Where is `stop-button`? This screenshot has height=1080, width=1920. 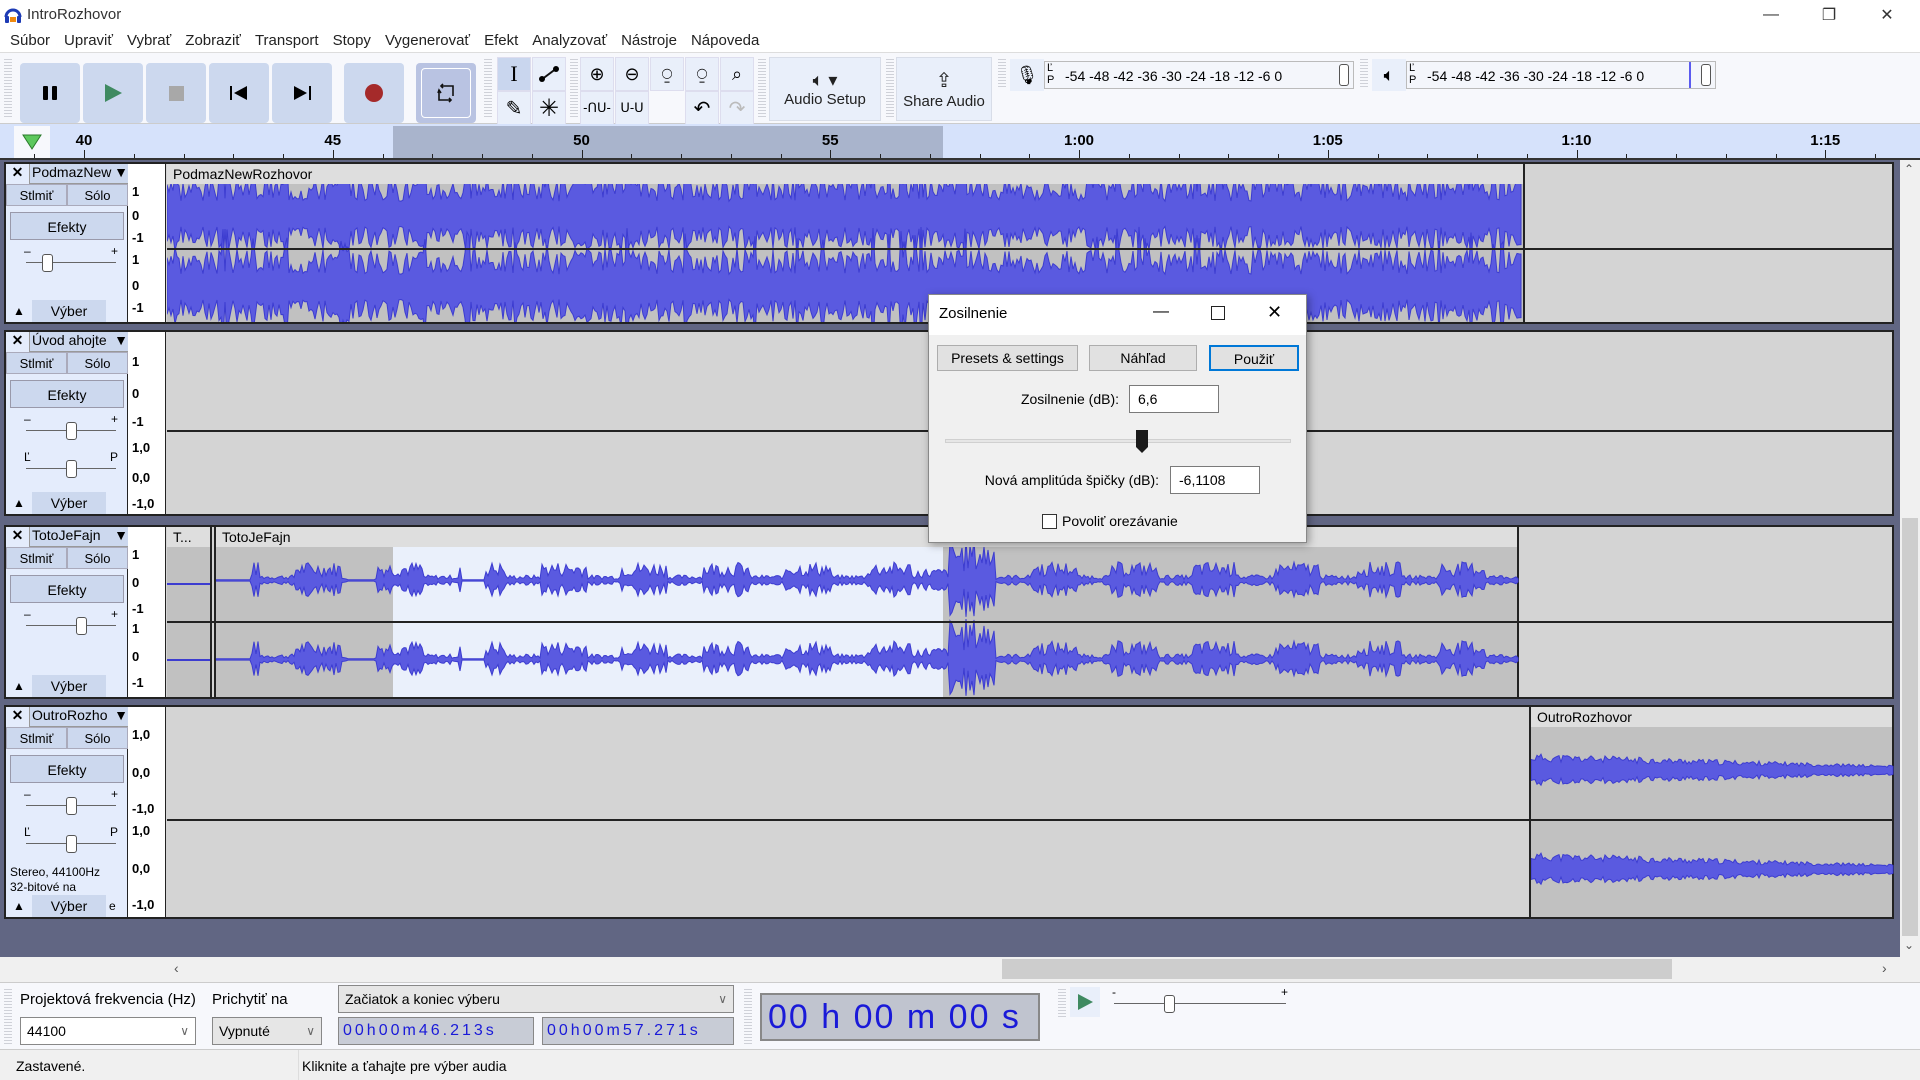
stop-button is located at coordinates (176, 93).